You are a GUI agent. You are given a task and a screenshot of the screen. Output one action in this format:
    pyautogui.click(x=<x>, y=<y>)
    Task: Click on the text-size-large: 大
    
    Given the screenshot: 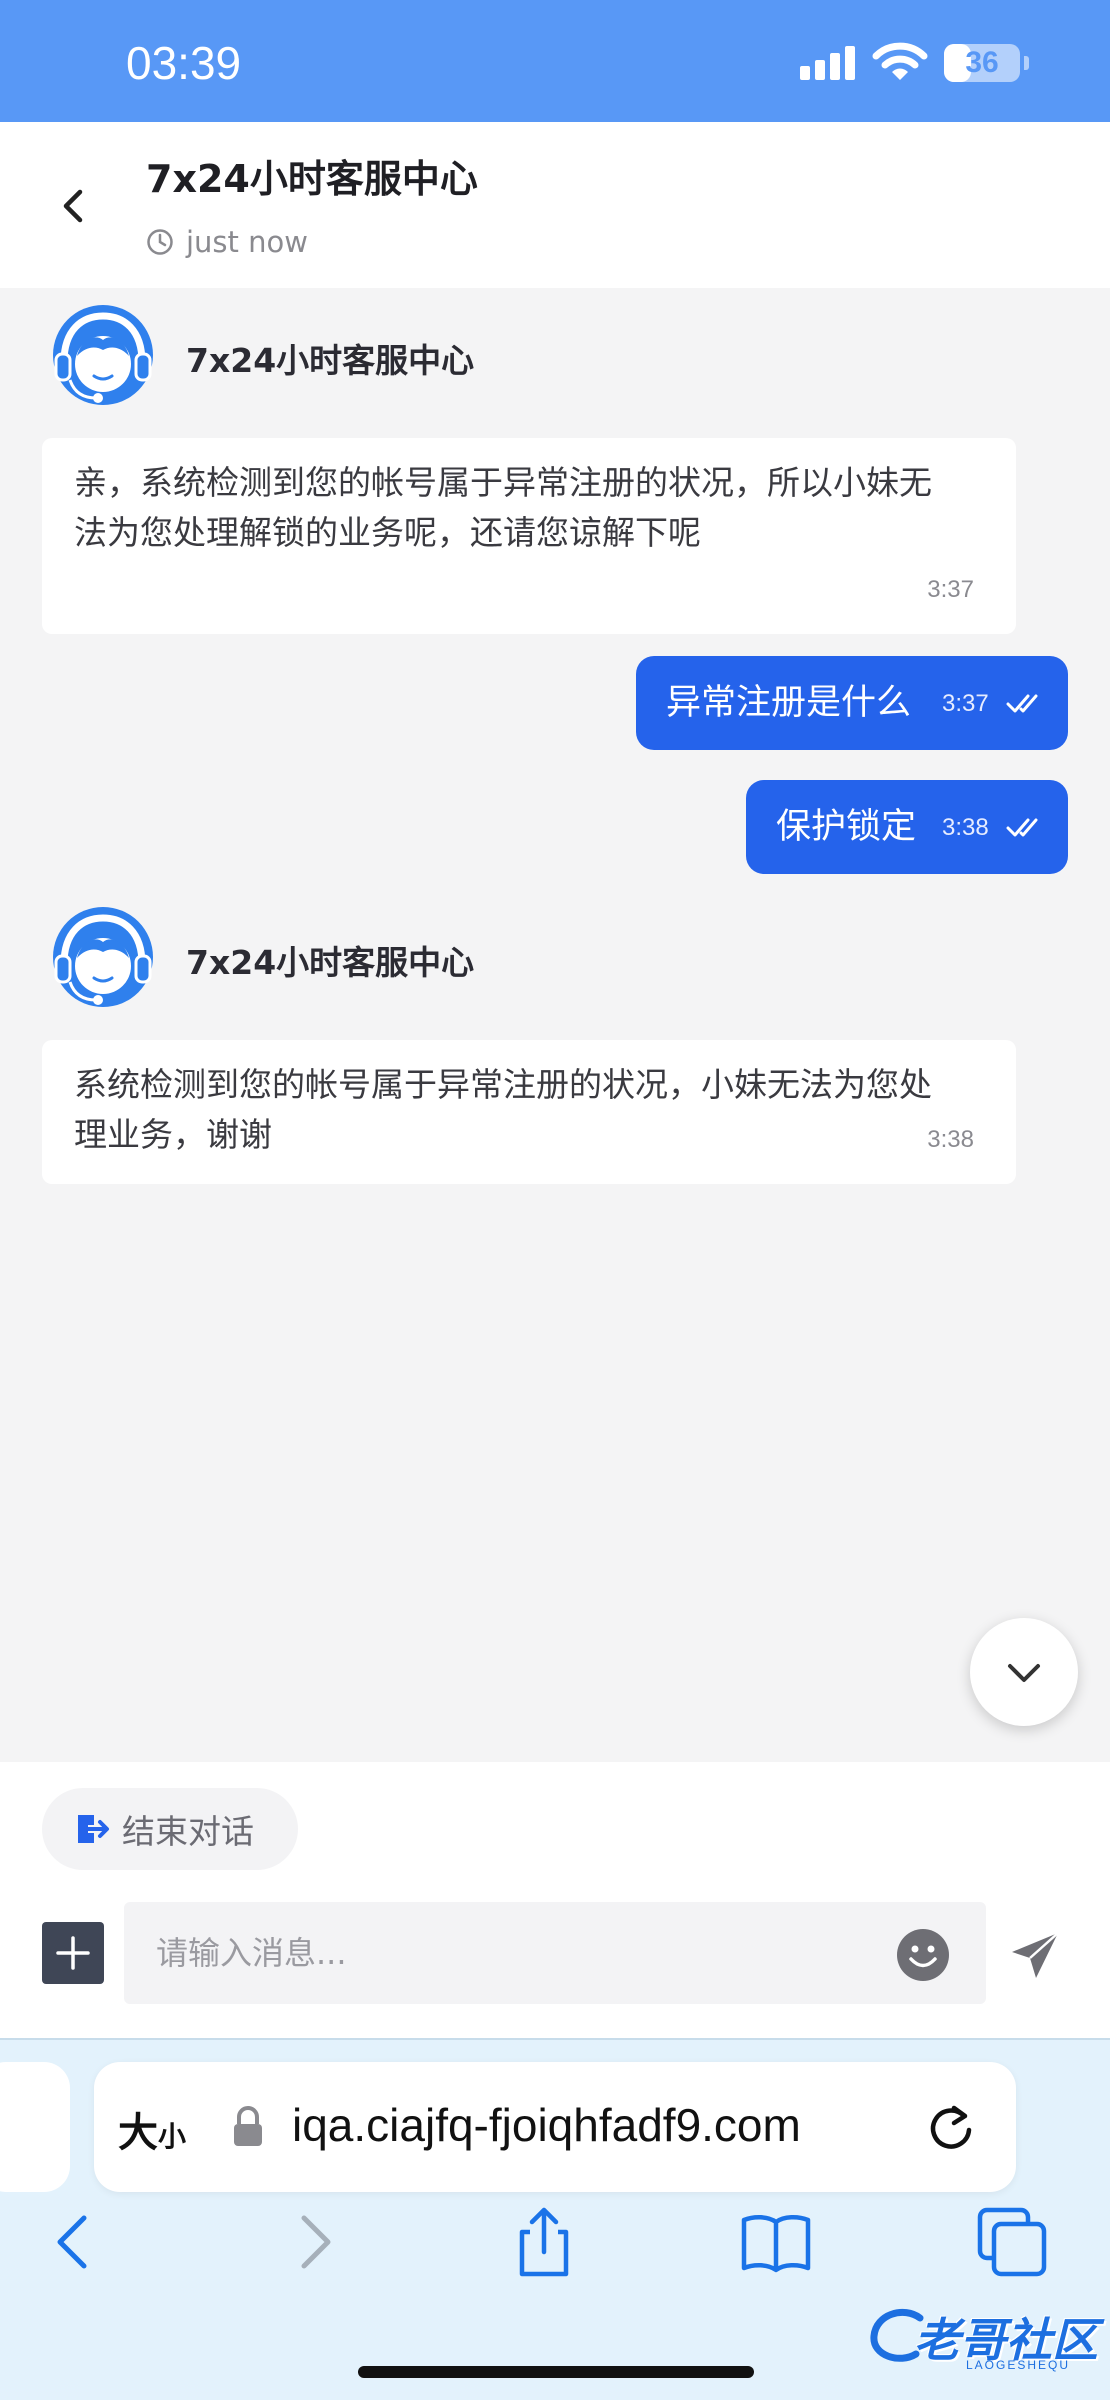 What is the action you would take?
    pyautogui.click(x=138, y=2133)
    